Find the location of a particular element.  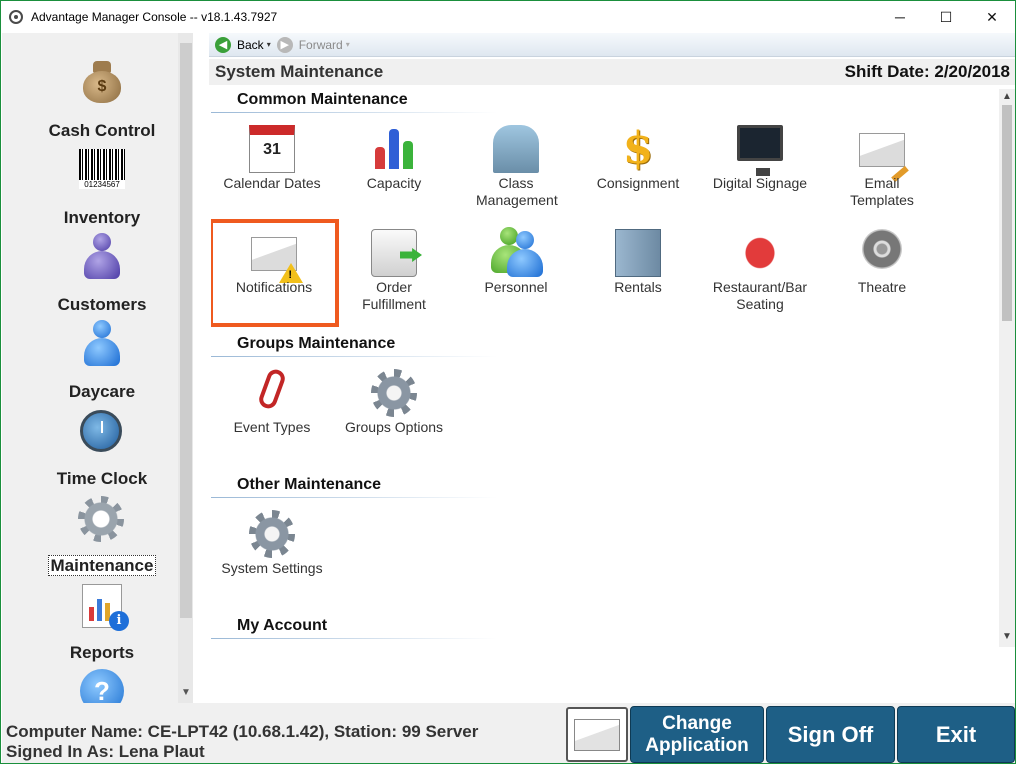

sidebar-item-cash-control: Cash Control is located at coordinates (97, 131).